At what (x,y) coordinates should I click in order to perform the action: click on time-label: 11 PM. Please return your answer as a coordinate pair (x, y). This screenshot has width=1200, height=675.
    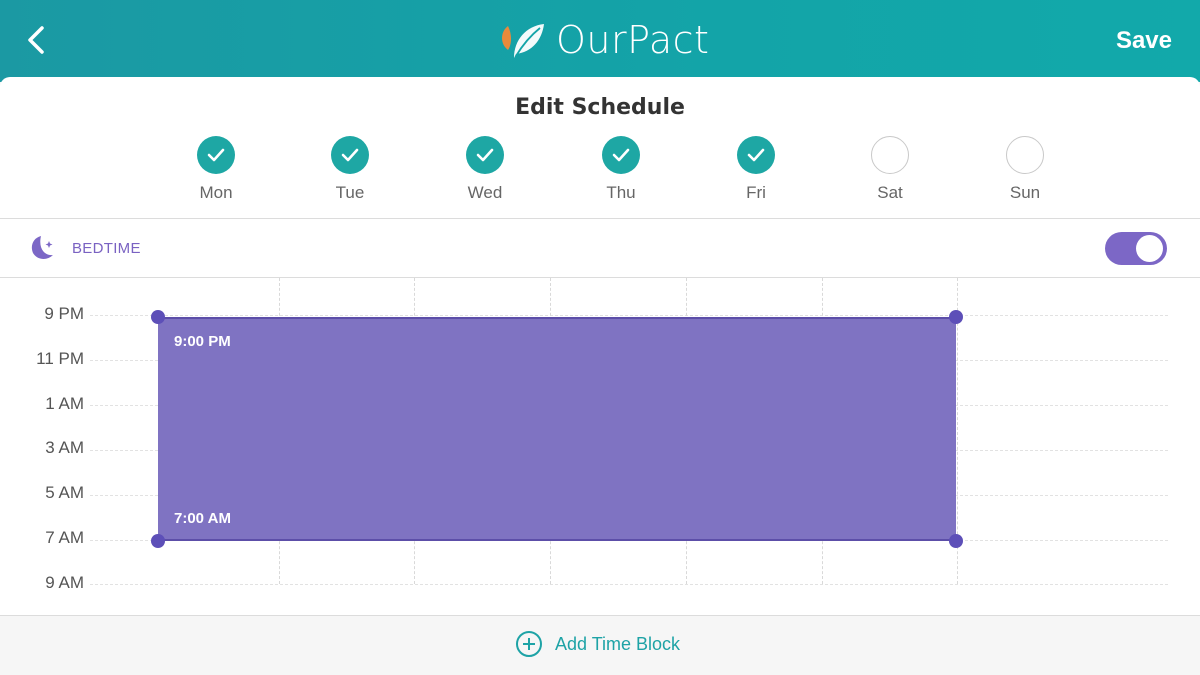
    Looking at the image, I should click on (60, 358).